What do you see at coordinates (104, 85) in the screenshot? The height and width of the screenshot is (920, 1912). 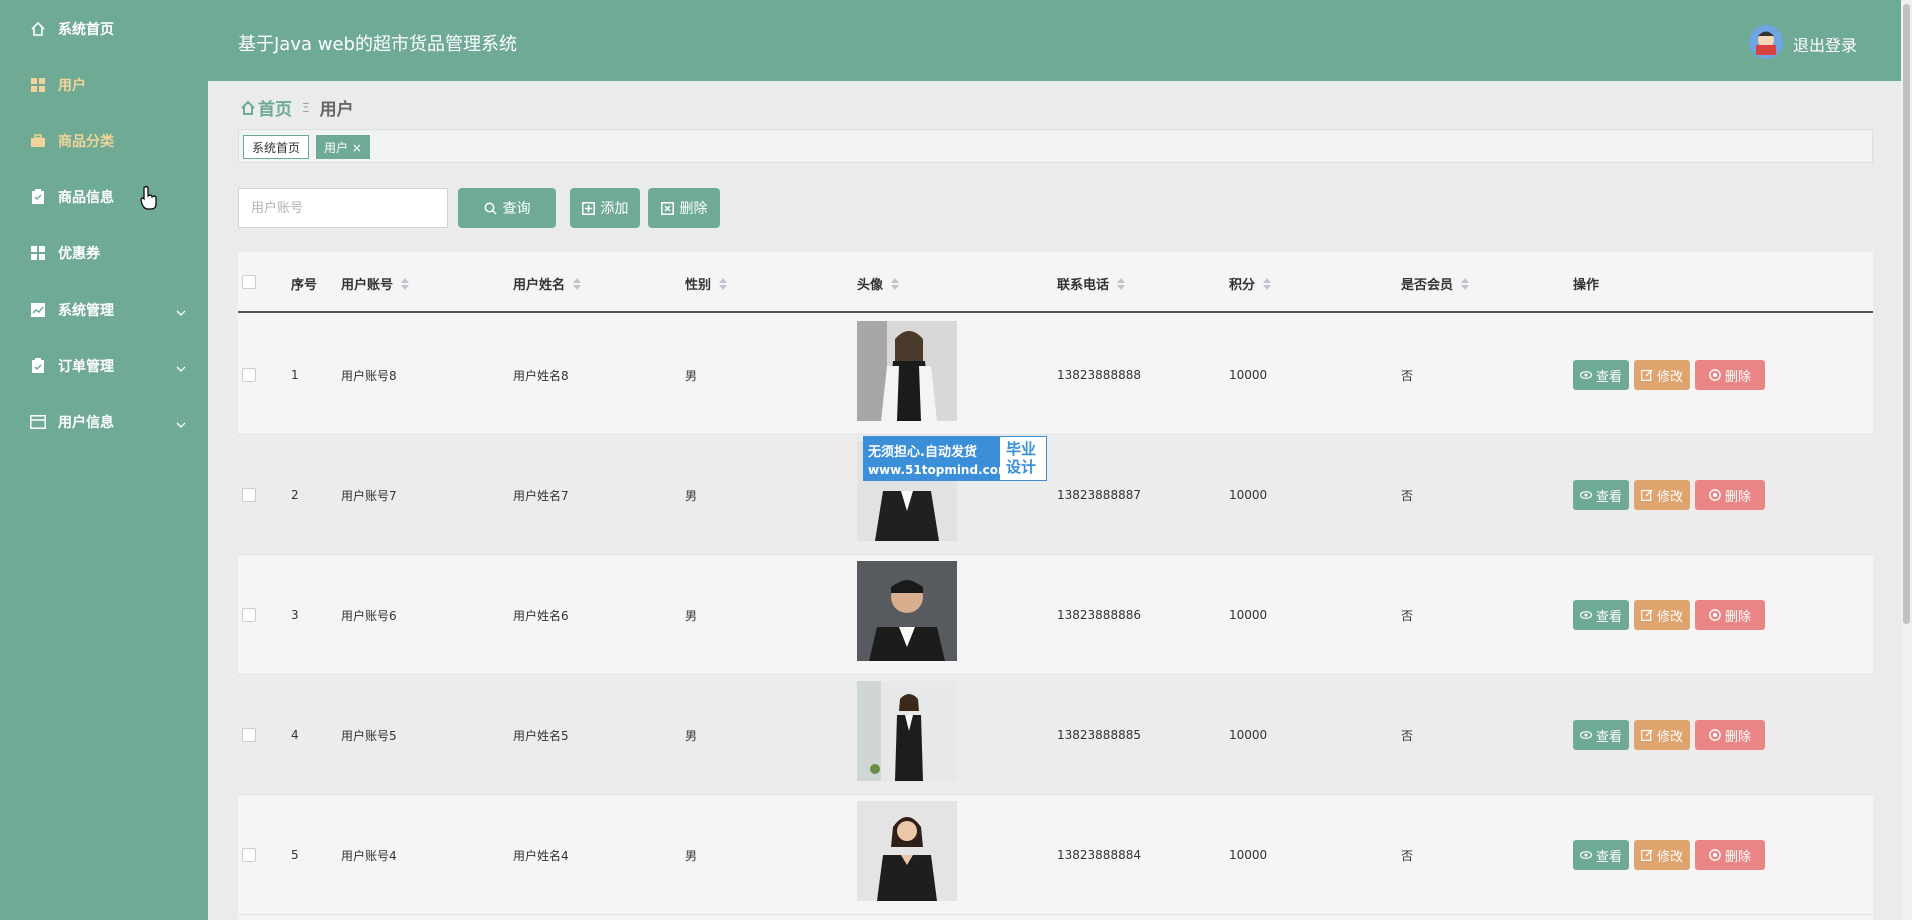 I see `sidebar-item-users: 用户` at bounding box center [104, 85].